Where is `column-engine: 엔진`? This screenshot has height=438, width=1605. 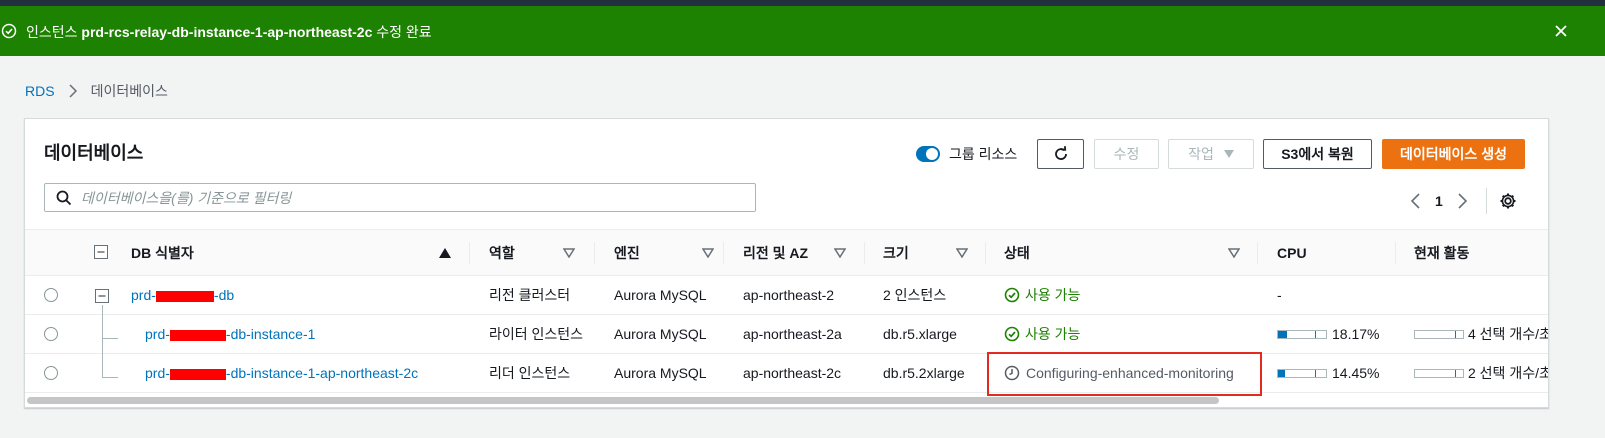 column-engine: 엔진 is located at coordinates (670, 252).